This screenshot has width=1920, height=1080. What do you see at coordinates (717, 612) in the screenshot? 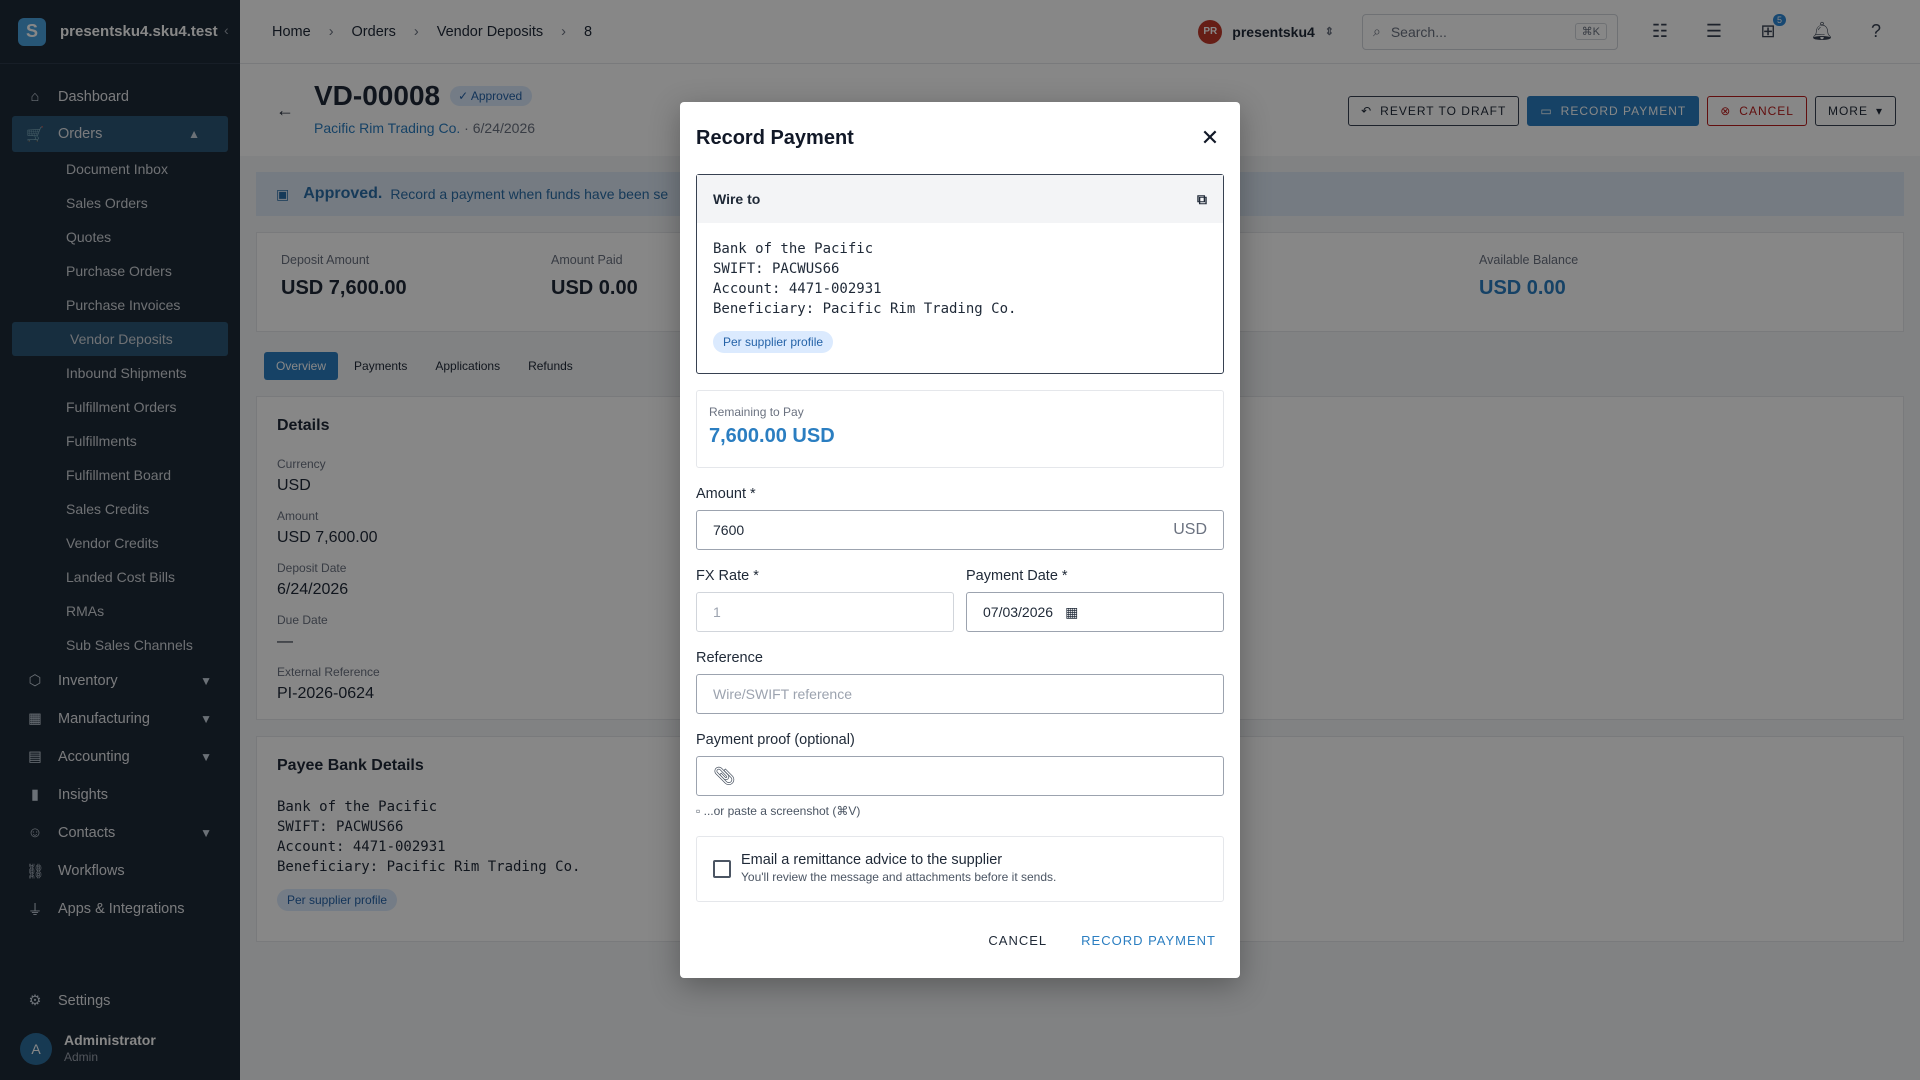
I see `fx-value: 1` at bounding box center [717, 612].